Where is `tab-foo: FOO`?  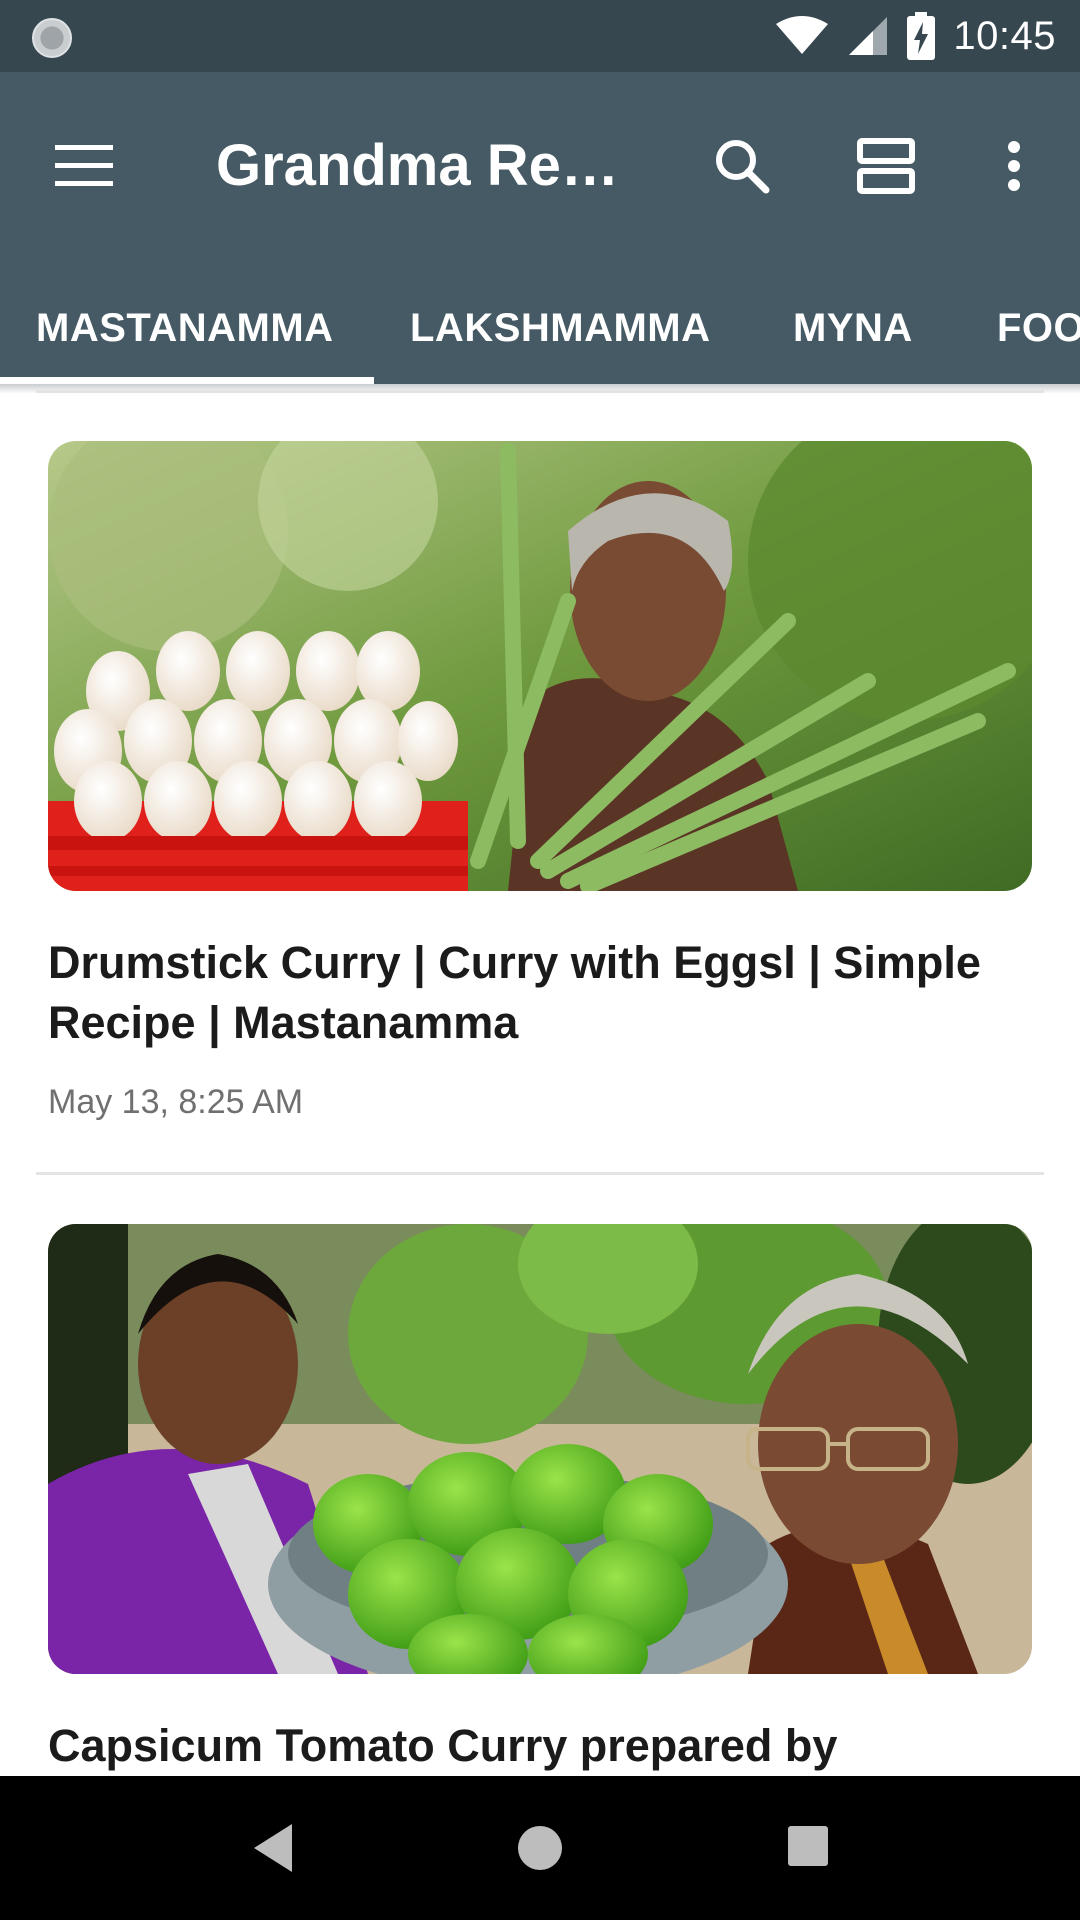
tab-foo: FOO is located at coordinates (1038, 328).